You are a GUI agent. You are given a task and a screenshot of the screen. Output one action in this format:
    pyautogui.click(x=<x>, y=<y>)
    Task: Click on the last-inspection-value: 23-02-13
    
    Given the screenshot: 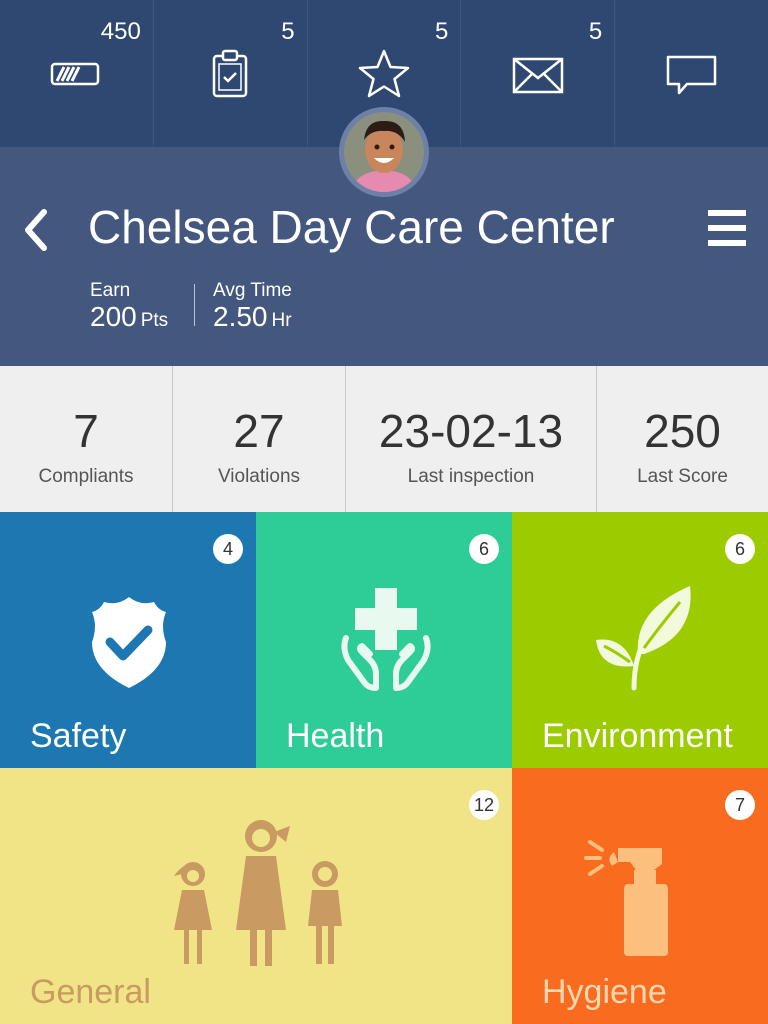 What is the action you would take?
    pyautogui.click(x=471, y=431)
    